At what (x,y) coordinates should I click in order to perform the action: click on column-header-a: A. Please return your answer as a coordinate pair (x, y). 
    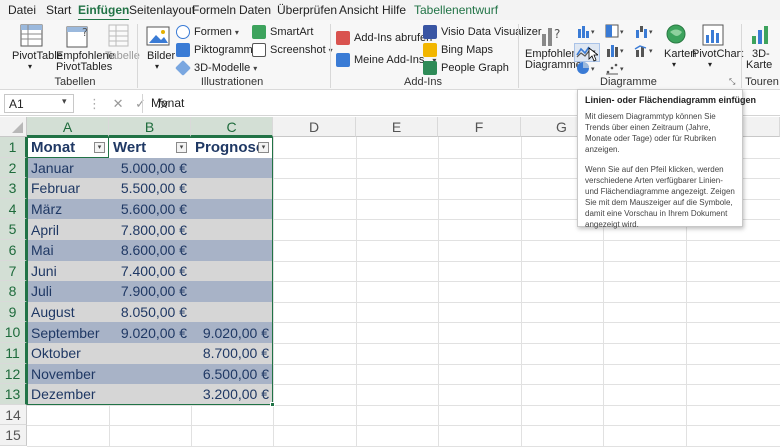
    Looking at the image, I should click on (68, 127).